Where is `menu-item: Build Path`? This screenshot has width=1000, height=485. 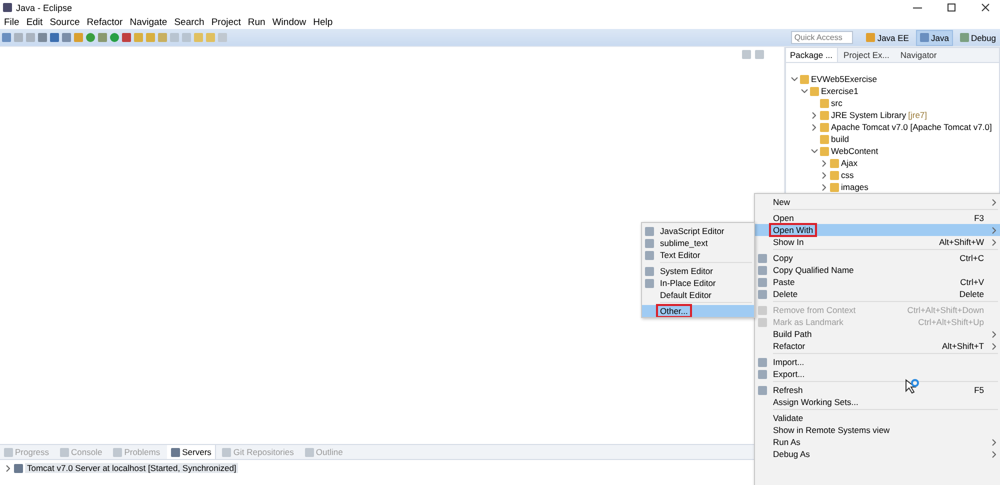 menu-item: Build Path is located at coordinates (877, 334).